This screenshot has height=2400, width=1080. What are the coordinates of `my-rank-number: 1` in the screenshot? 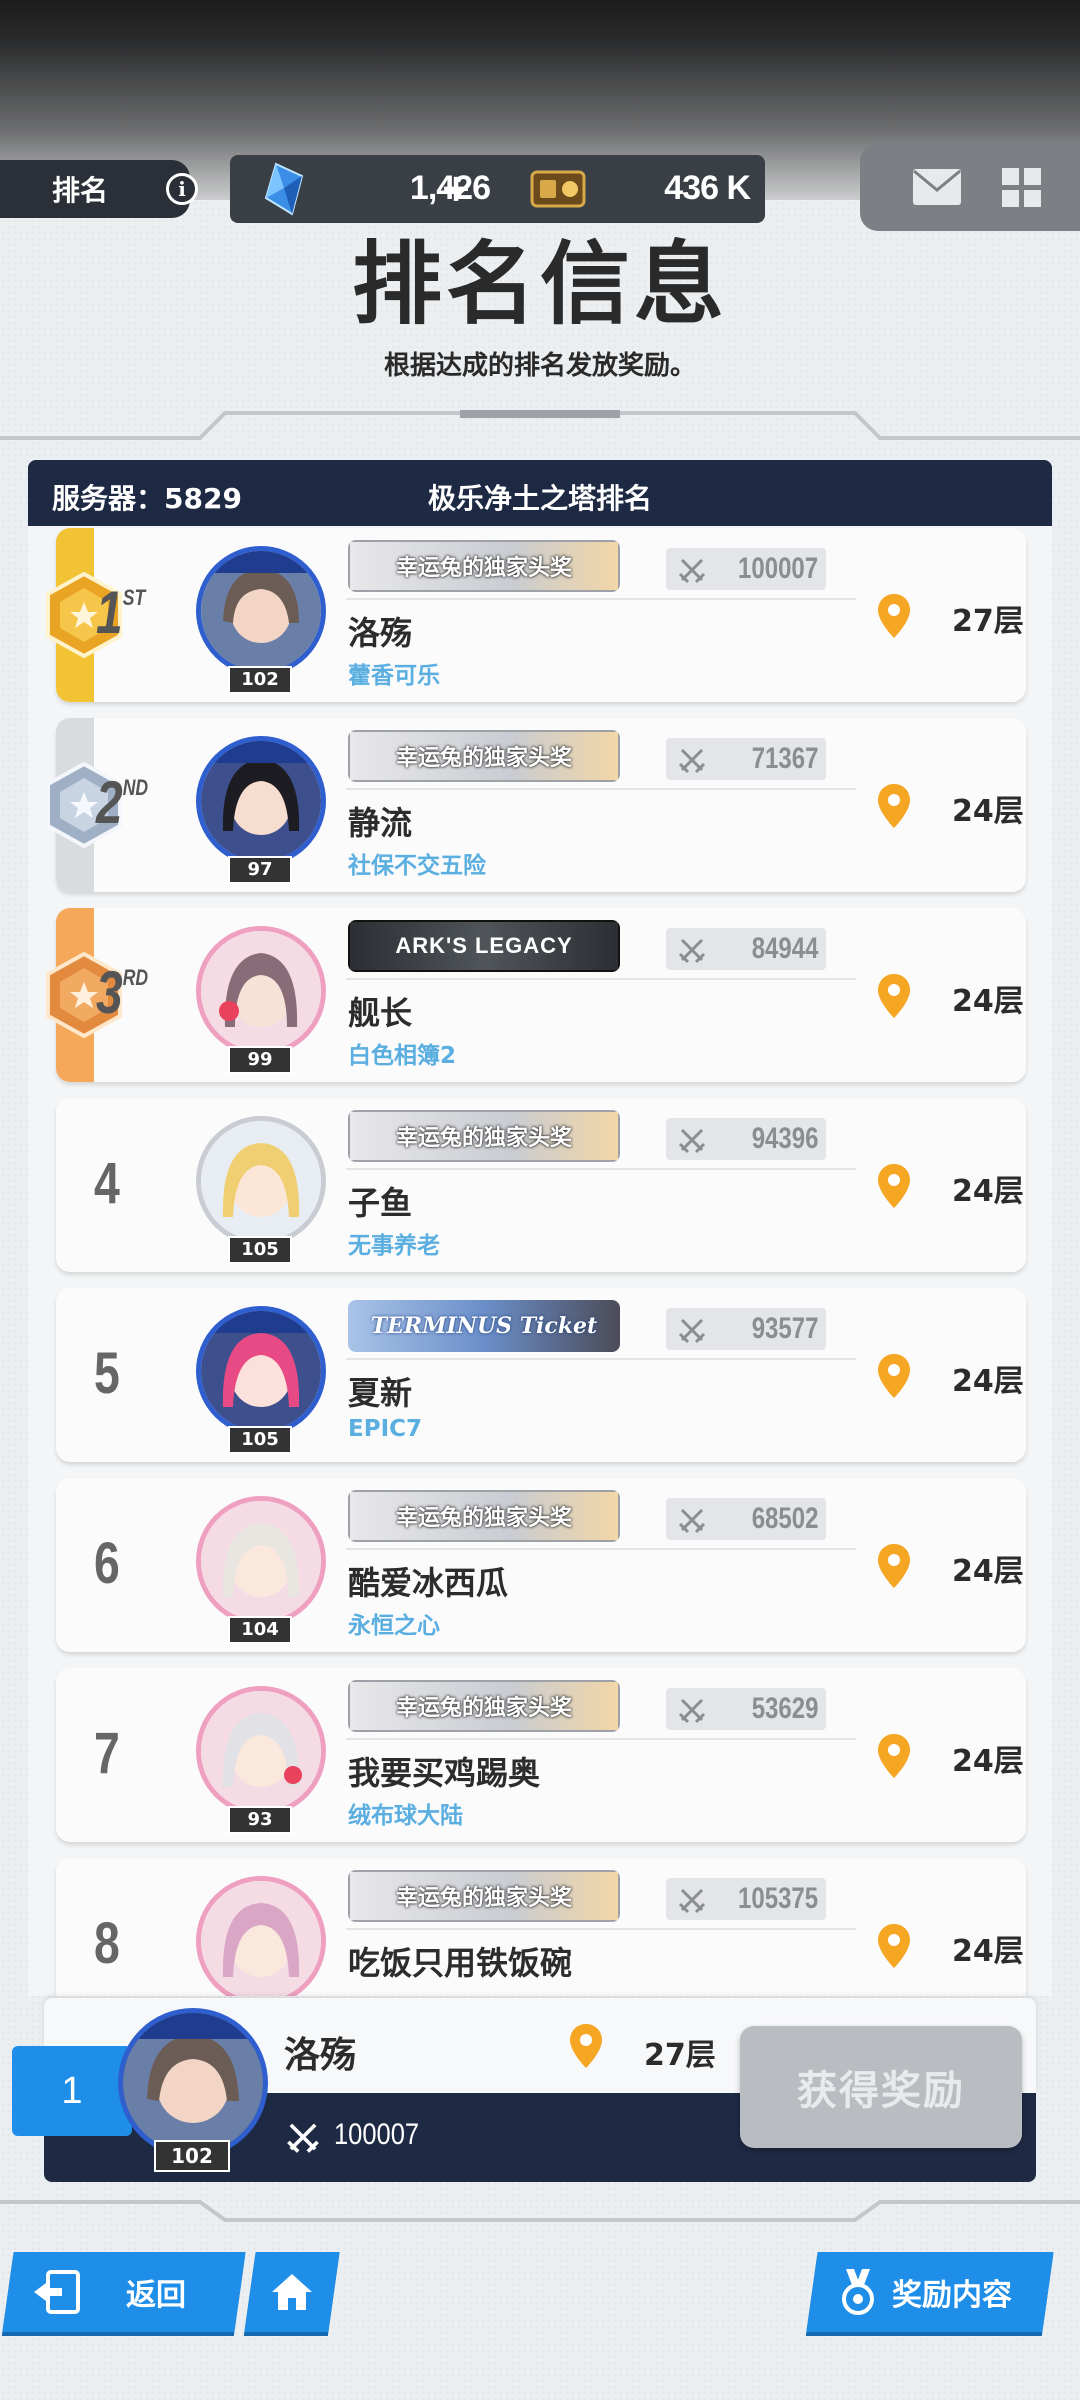 It's located at (72, 2091).